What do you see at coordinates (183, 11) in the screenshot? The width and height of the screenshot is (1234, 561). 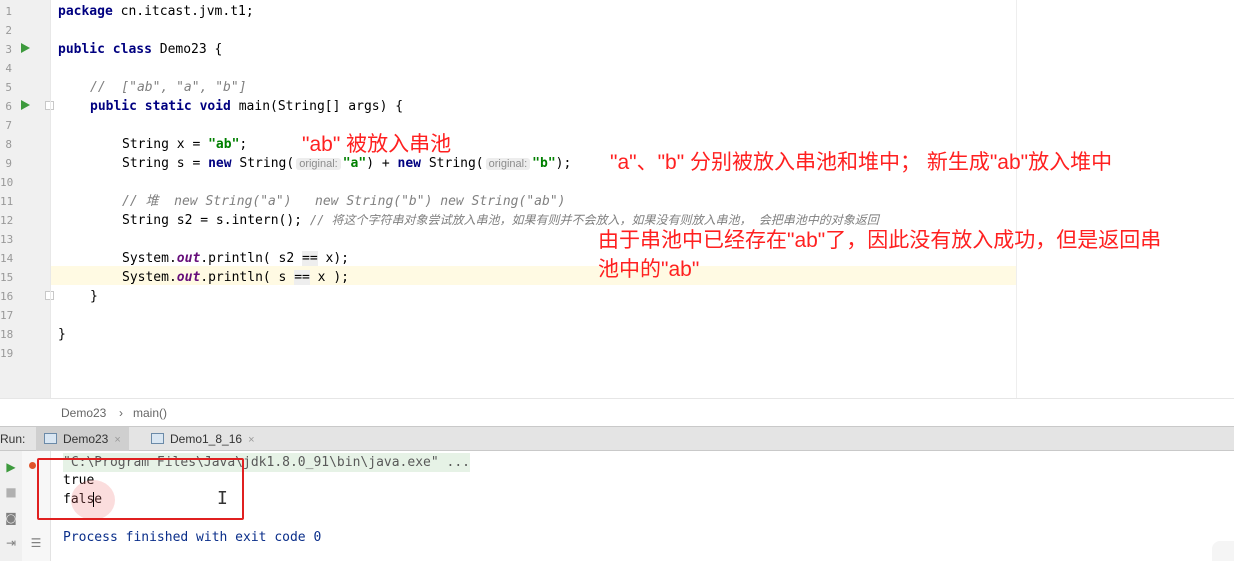 I see `code-text: cn.itcast.jvm.t1;` at bounding box center [183, 11].